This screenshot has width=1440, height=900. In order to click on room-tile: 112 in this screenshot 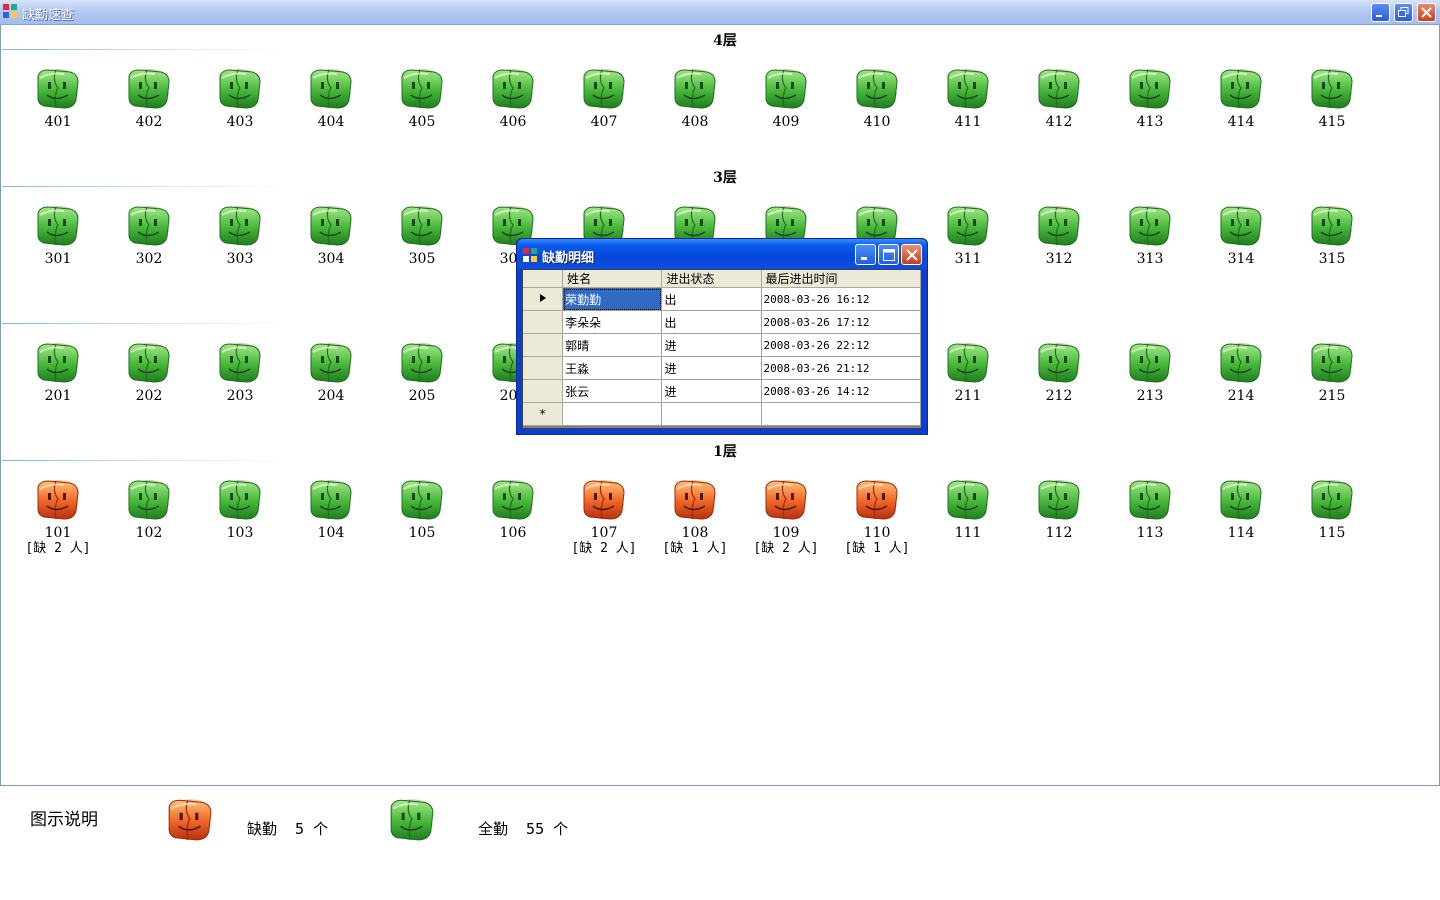, I will do `click(1059, 508)`.